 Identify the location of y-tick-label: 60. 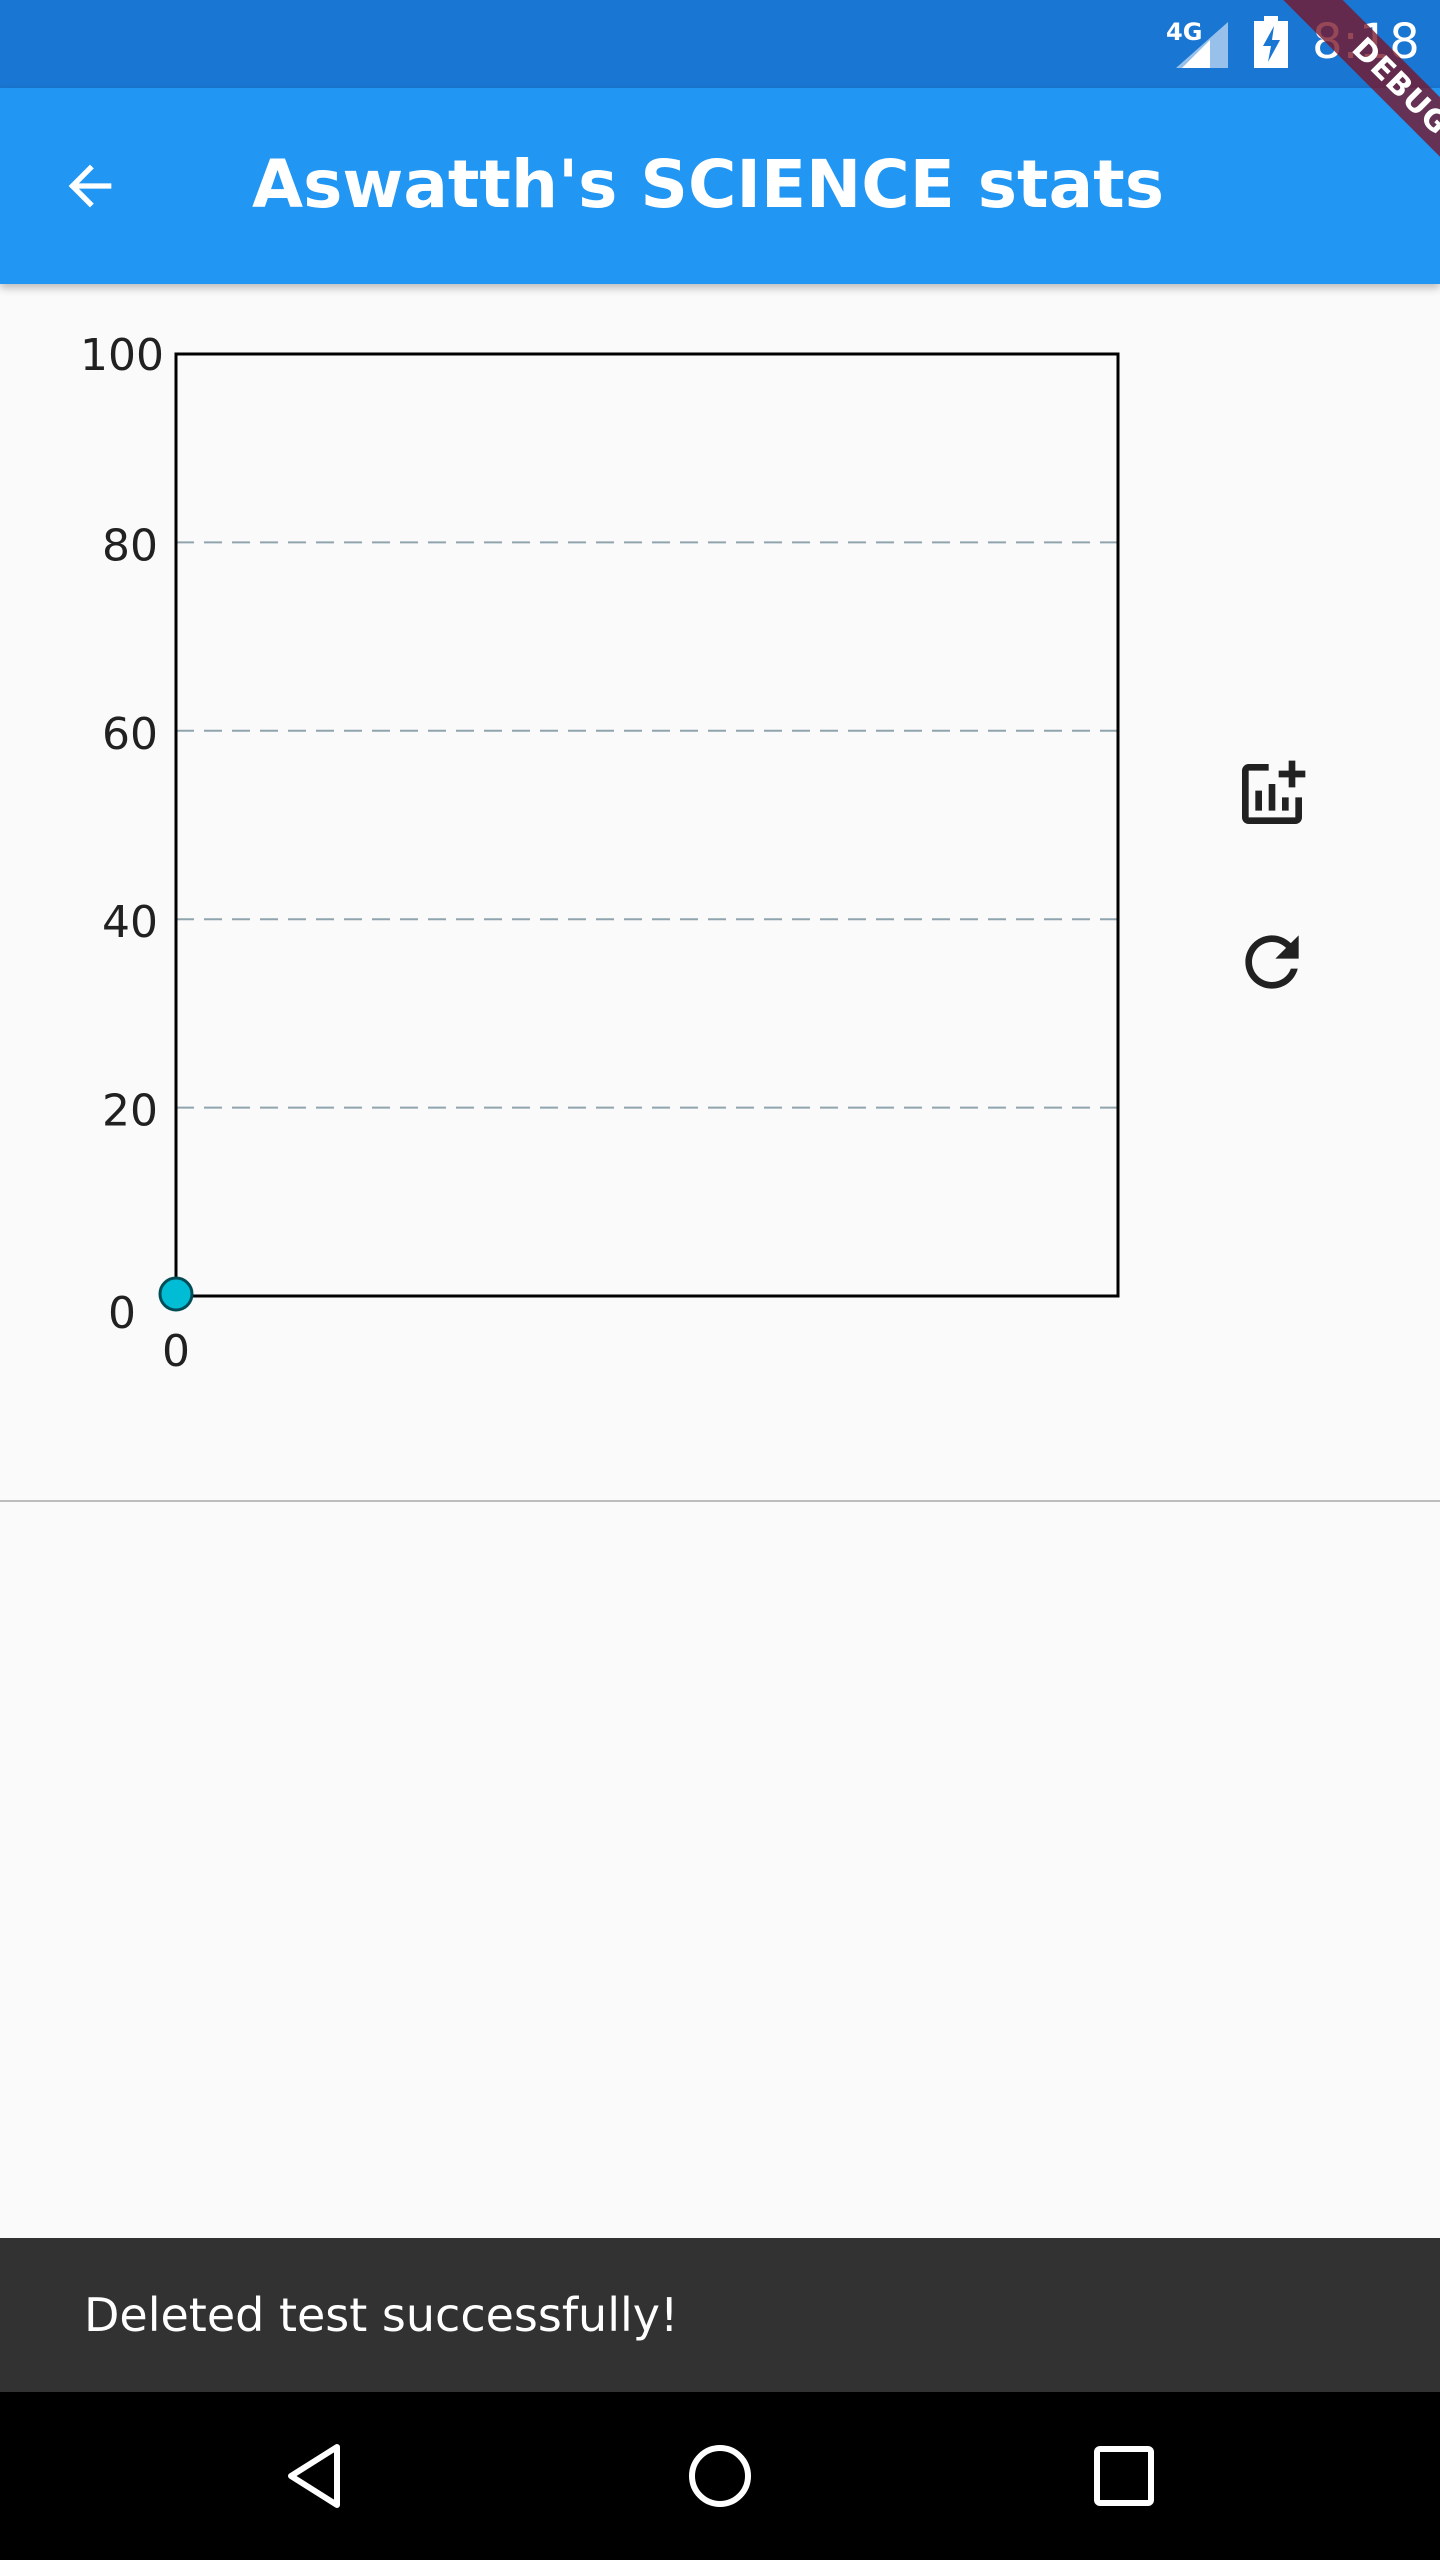
(130, 734).